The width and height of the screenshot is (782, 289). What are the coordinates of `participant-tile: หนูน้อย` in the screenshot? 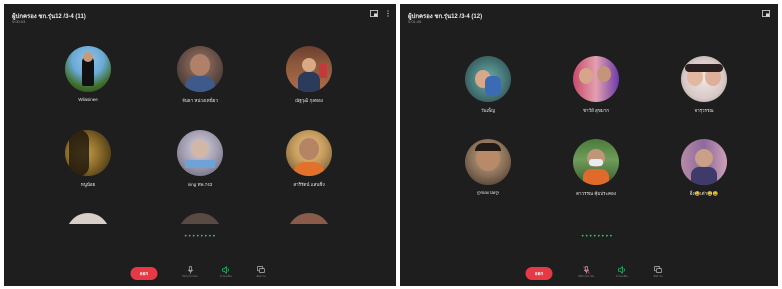 It's located at (88, 159).